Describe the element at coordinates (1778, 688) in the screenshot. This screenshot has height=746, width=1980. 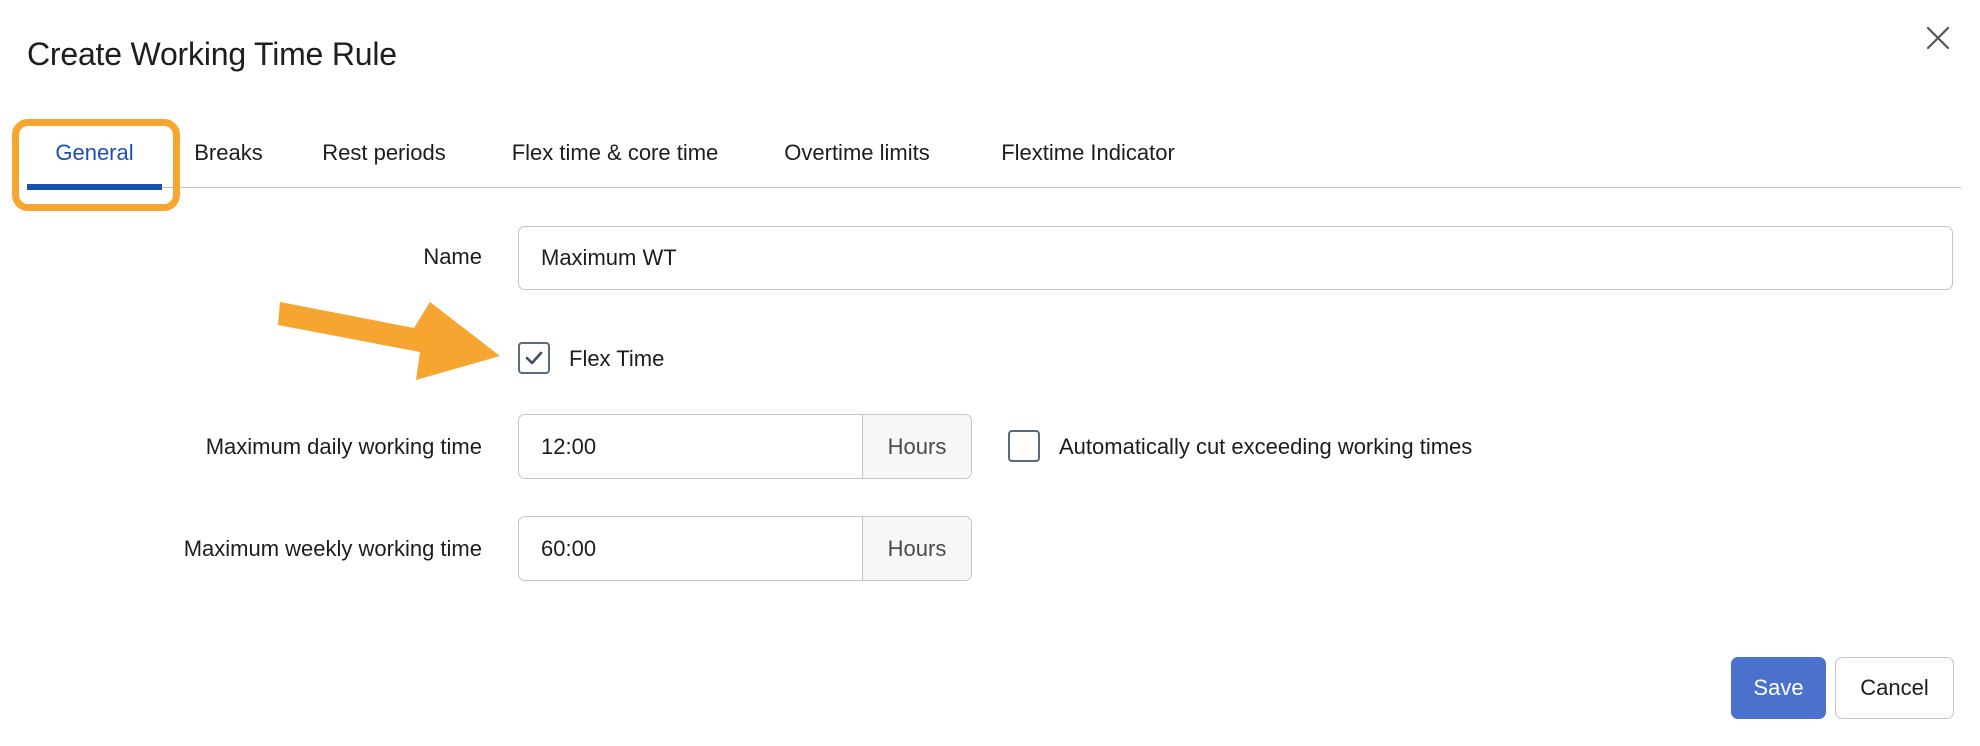
I see `save-button: Save` at that location.